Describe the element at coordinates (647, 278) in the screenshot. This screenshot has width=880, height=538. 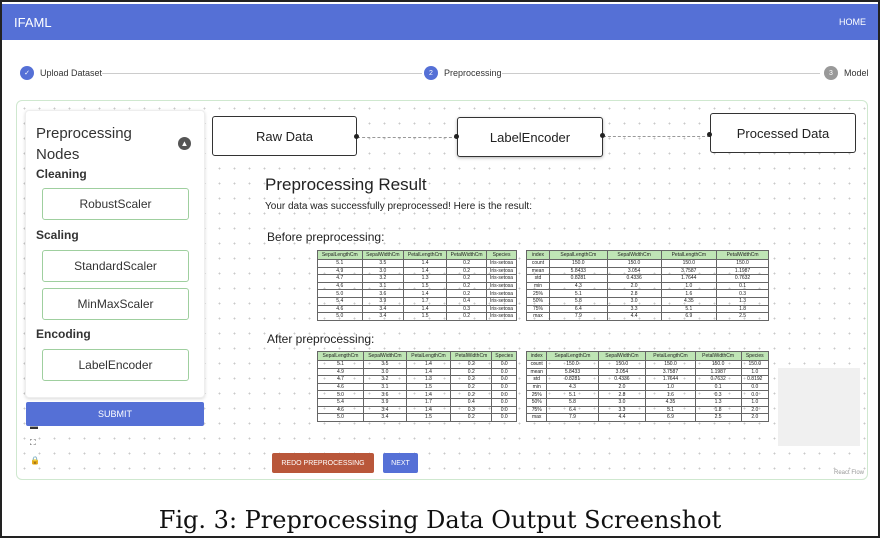
I see `table-row: std 0.8281 0.4336 1.7644 0.7632` at that location.